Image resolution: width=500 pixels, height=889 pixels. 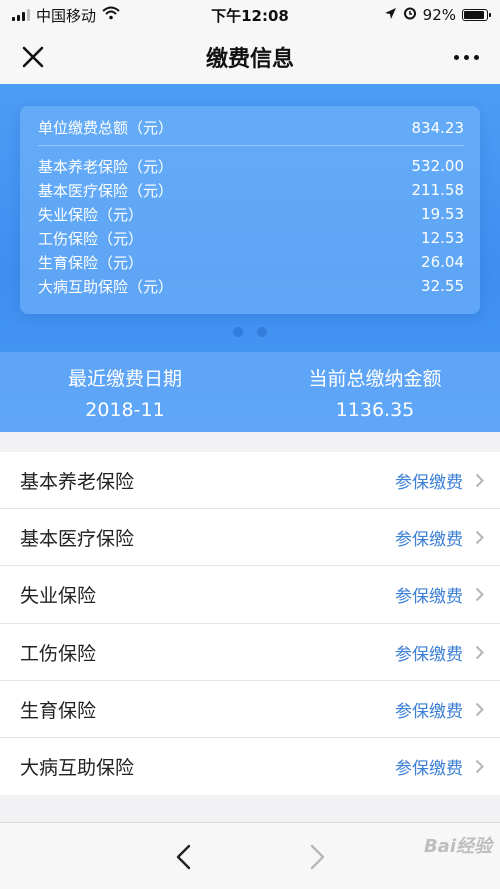 What do you see at coordinates (58, 710) in the screenshot?
I see `insurance-name: 生育保险` at bounding box center [58, 710].